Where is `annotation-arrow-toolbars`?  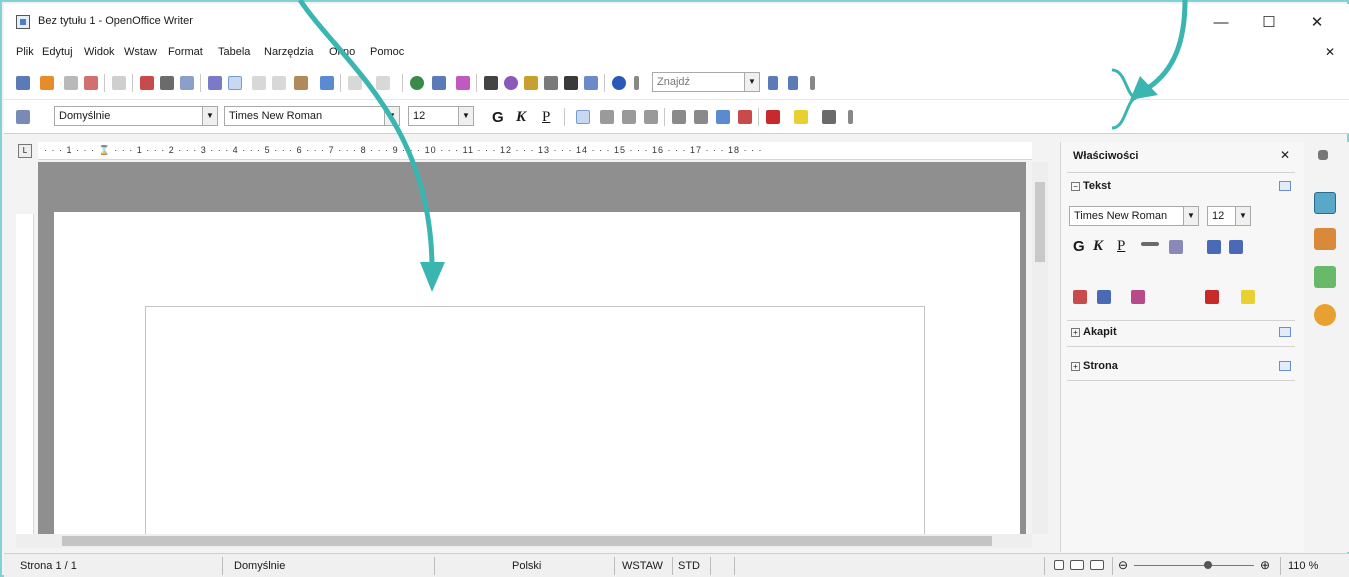 annotation-arrow-toolbars is located at coordinates (1167, 45).